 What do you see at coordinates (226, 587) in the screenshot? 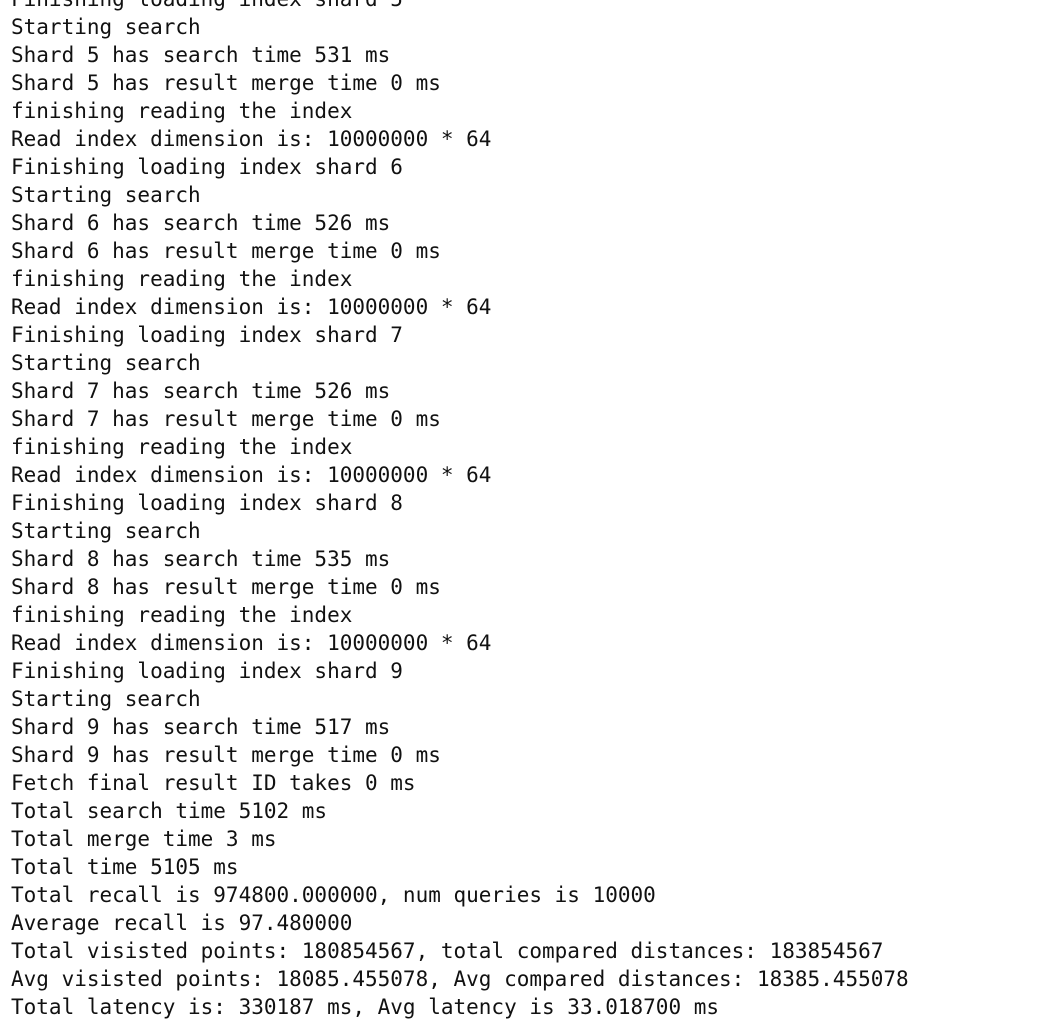
I see `terminal-line: Shard 8 has result merge time 0 ms` at bounding box center [226, 587].